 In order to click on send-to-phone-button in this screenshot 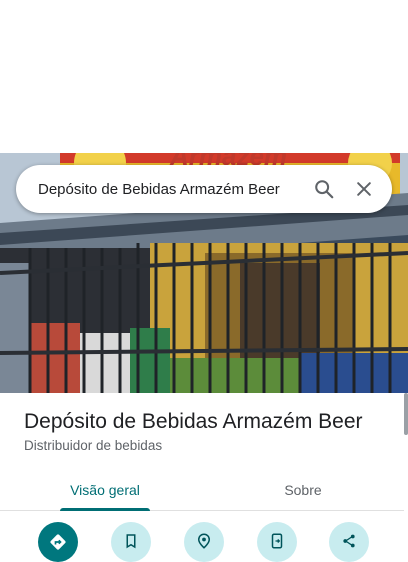, I will do `click(277, 542)`.